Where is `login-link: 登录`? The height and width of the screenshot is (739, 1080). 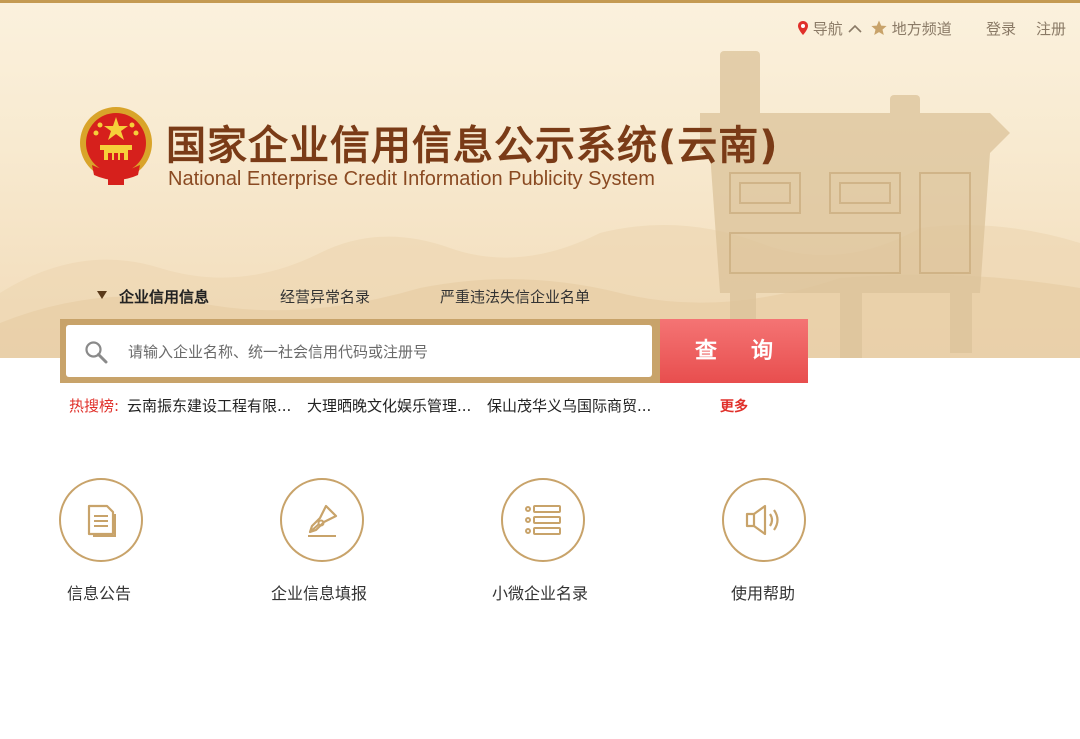 login-link: 登录 is located at coordinates (1001, 28).